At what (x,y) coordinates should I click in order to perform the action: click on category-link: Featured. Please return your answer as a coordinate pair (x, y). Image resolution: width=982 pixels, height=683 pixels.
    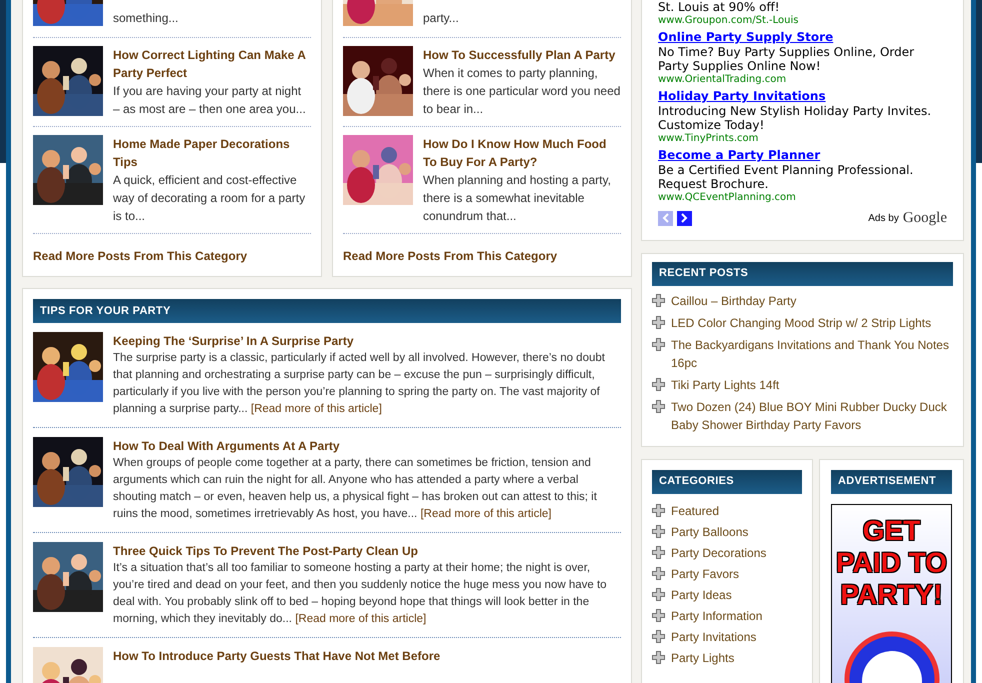
    Looking at the image, I should click on (695, 511).